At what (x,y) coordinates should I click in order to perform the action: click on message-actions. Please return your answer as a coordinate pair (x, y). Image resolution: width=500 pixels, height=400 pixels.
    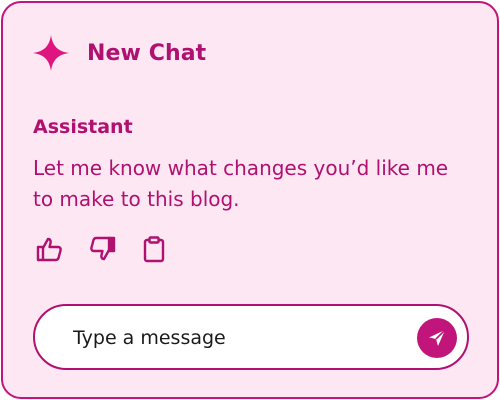
    Looking at the image, I should click on (102, 249).